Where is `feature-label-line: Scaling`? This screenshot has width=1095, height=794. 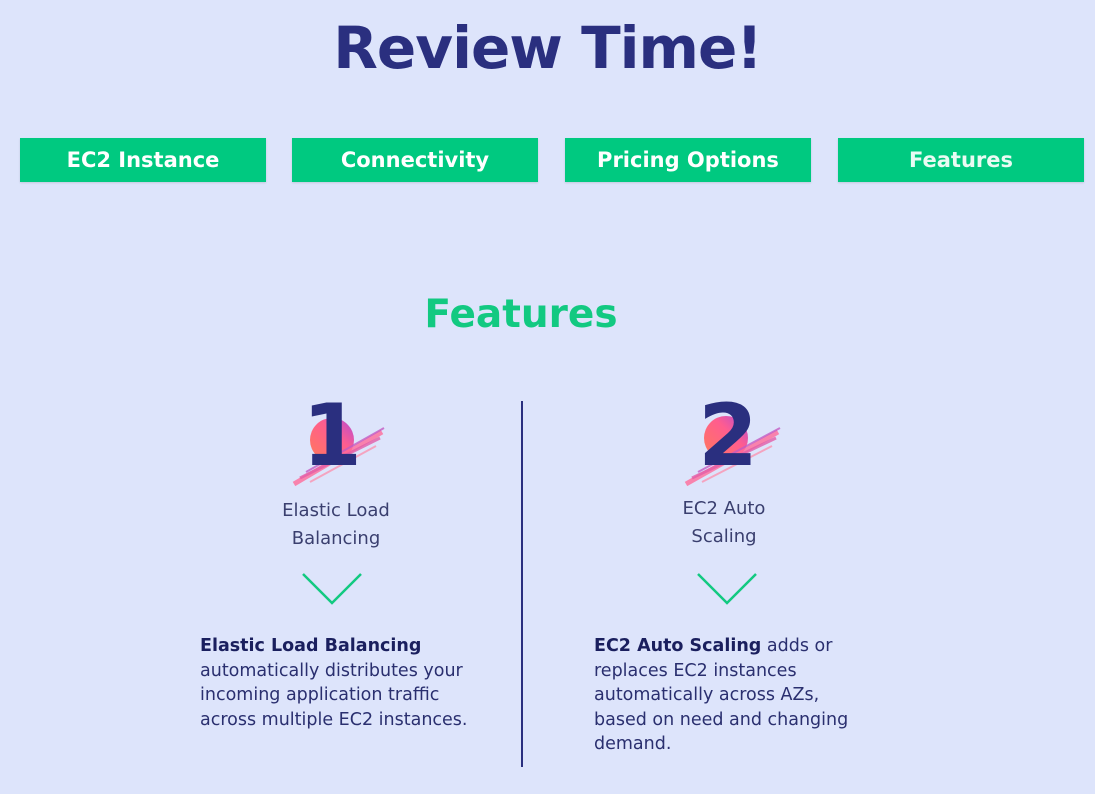
feature-label-line: Scaling is located at coordinates (724, 536).